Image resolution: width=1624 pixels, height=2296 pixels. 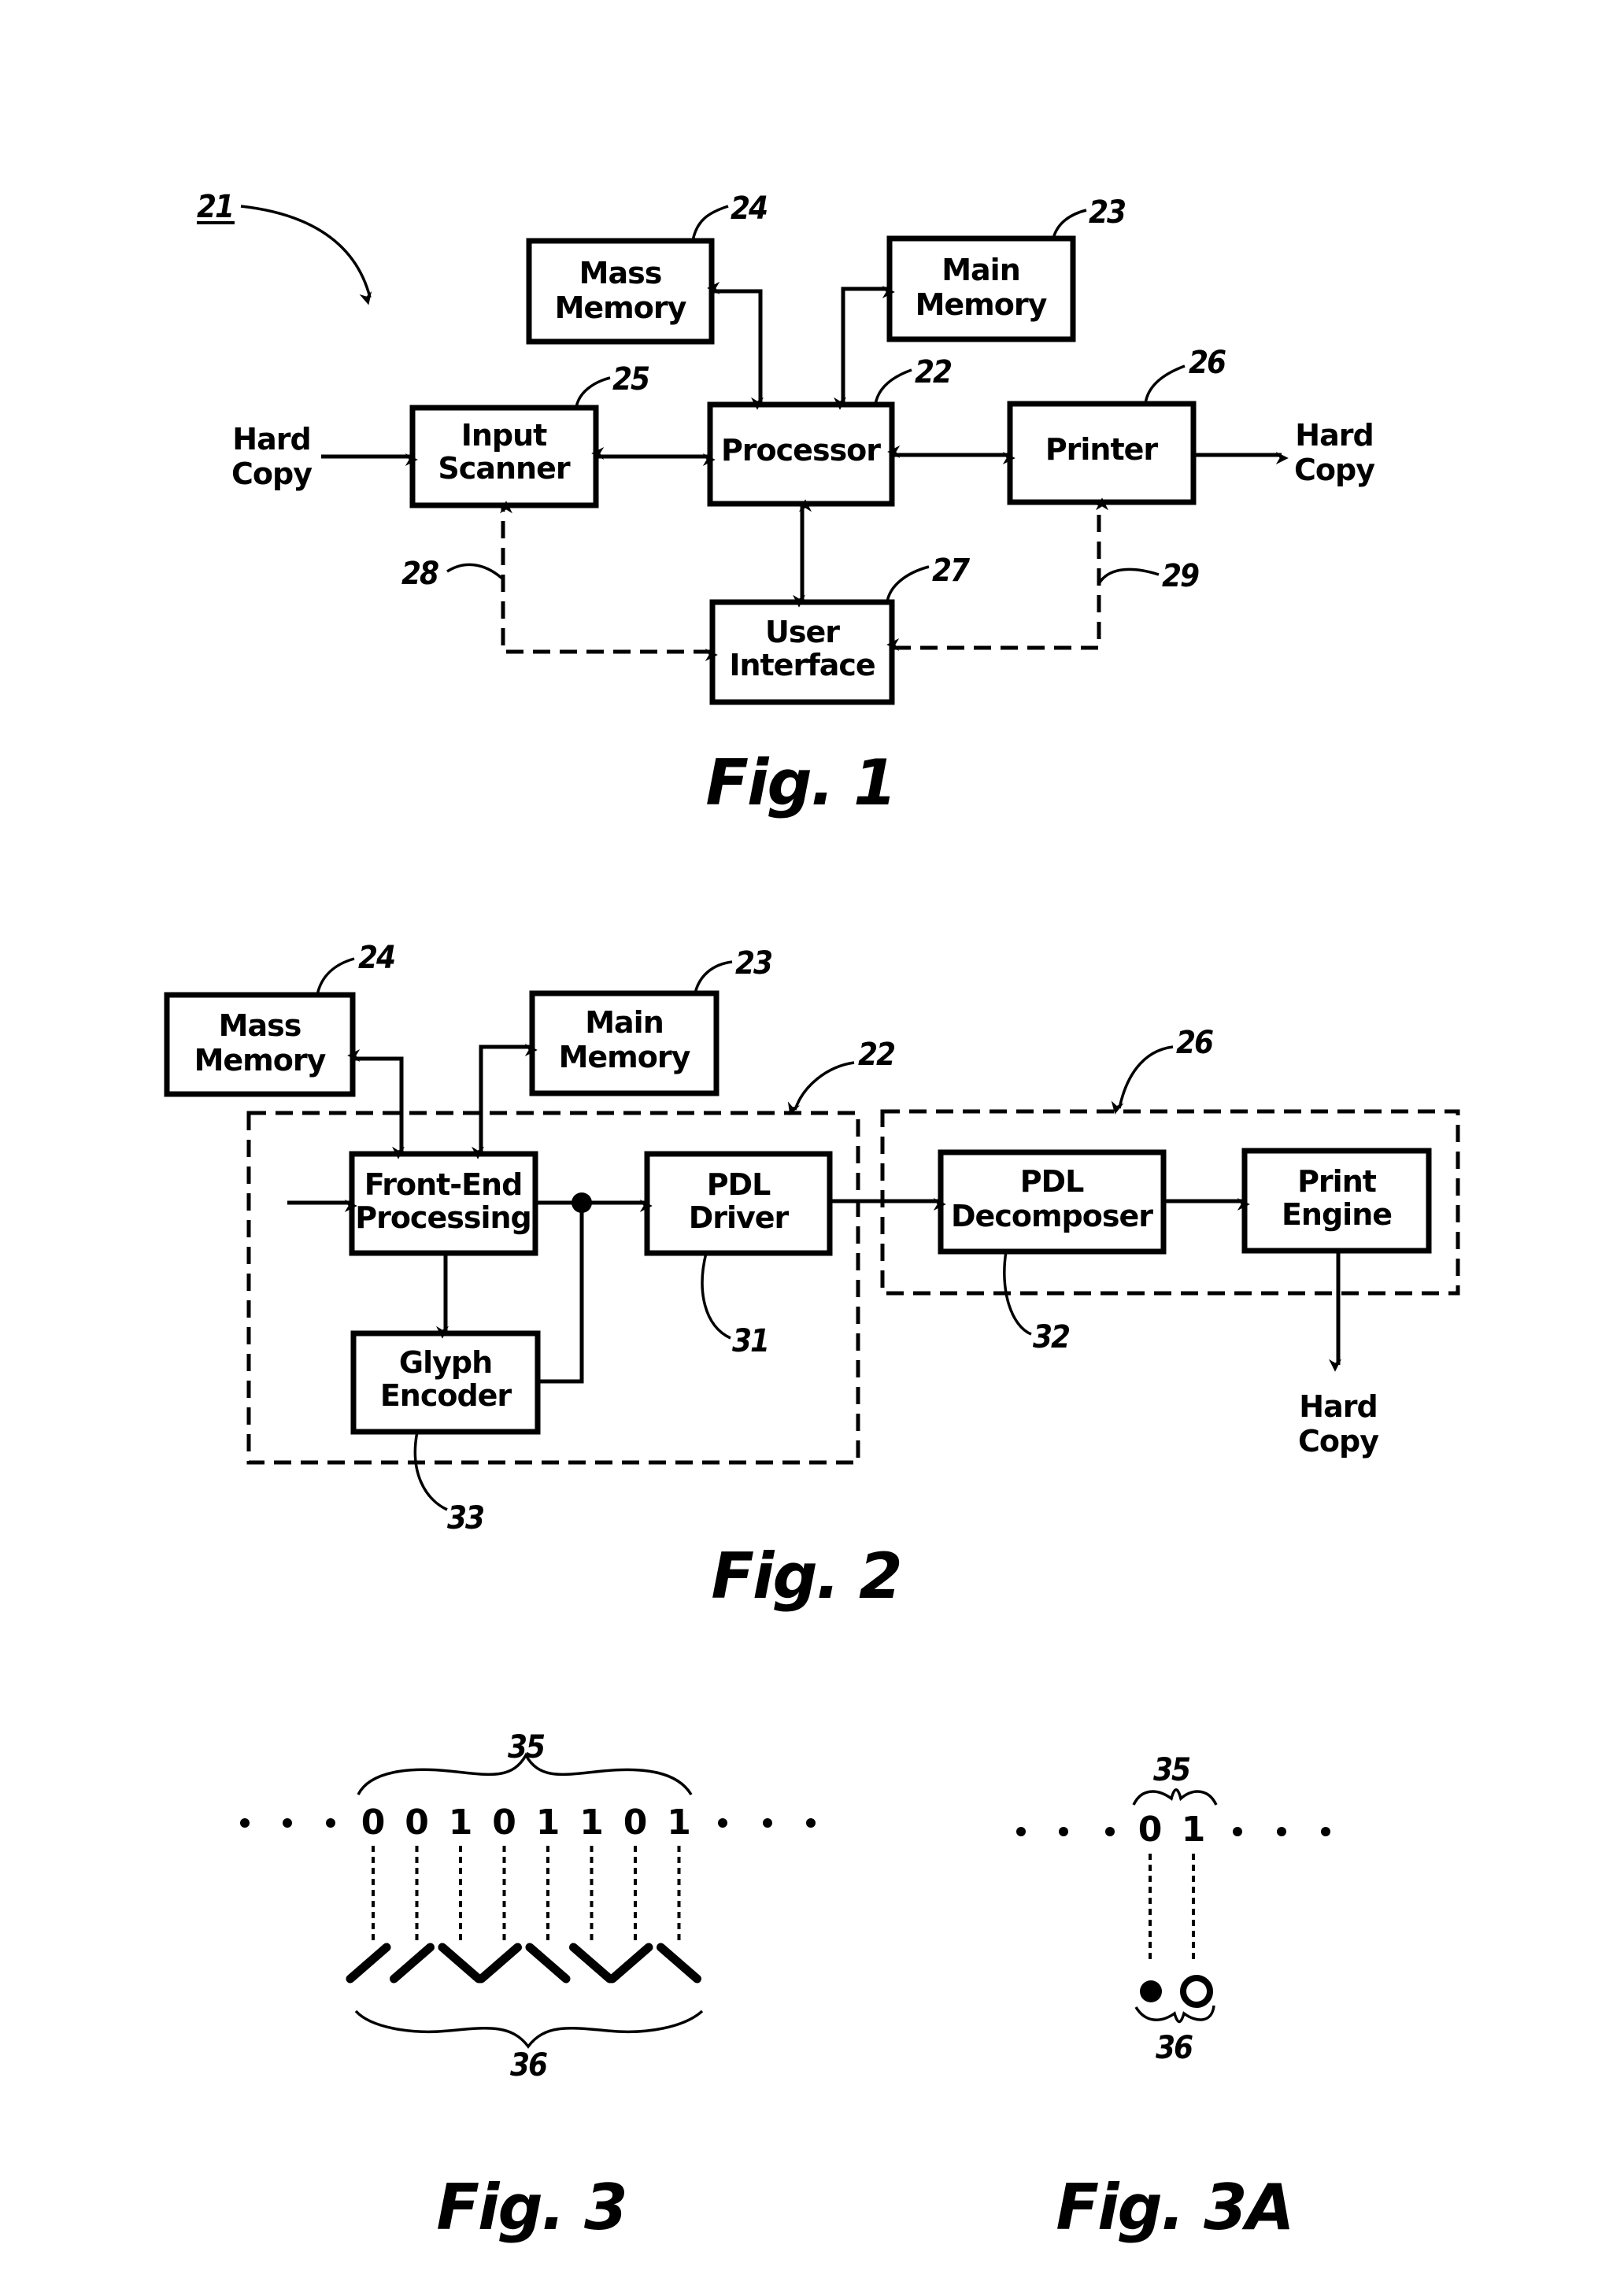 I want to click on mass-memory-label-line1: Mass, so click(x=260, y=1025).